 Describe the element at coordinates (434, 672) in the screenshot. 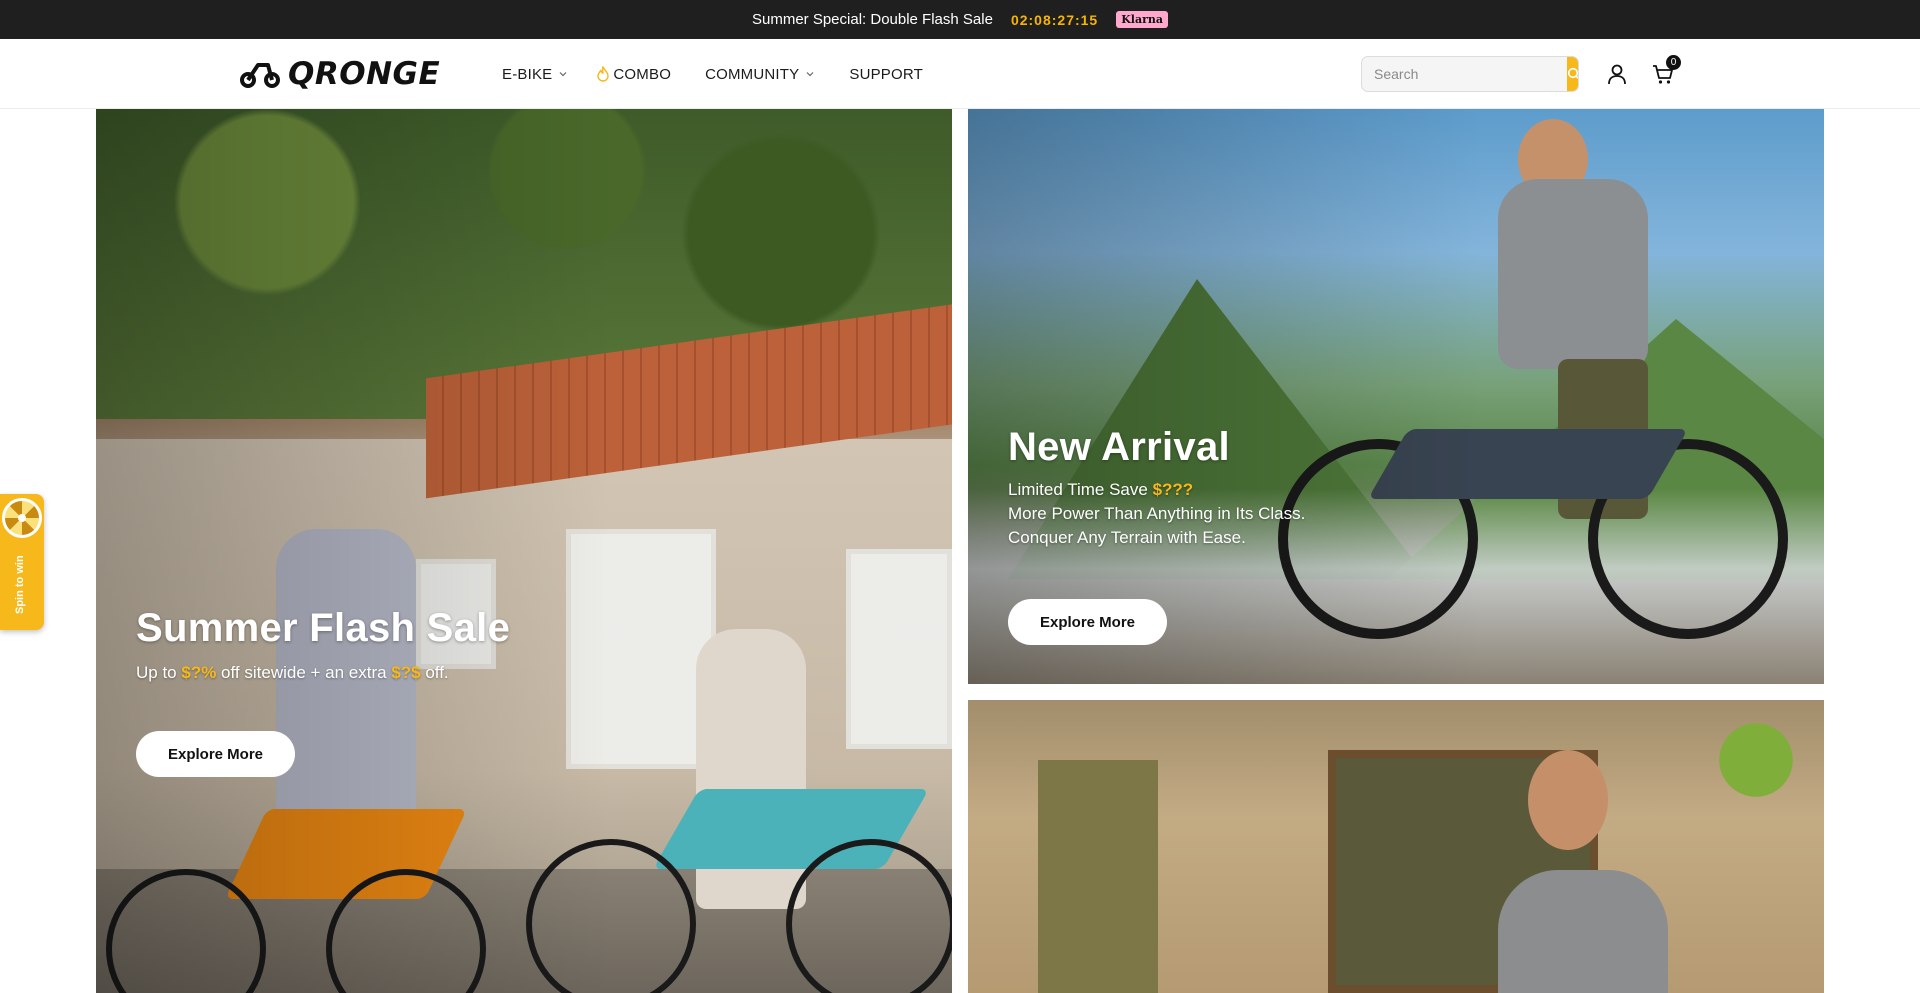

I see `hero-left-subtitle-suffix: off.` at that location.